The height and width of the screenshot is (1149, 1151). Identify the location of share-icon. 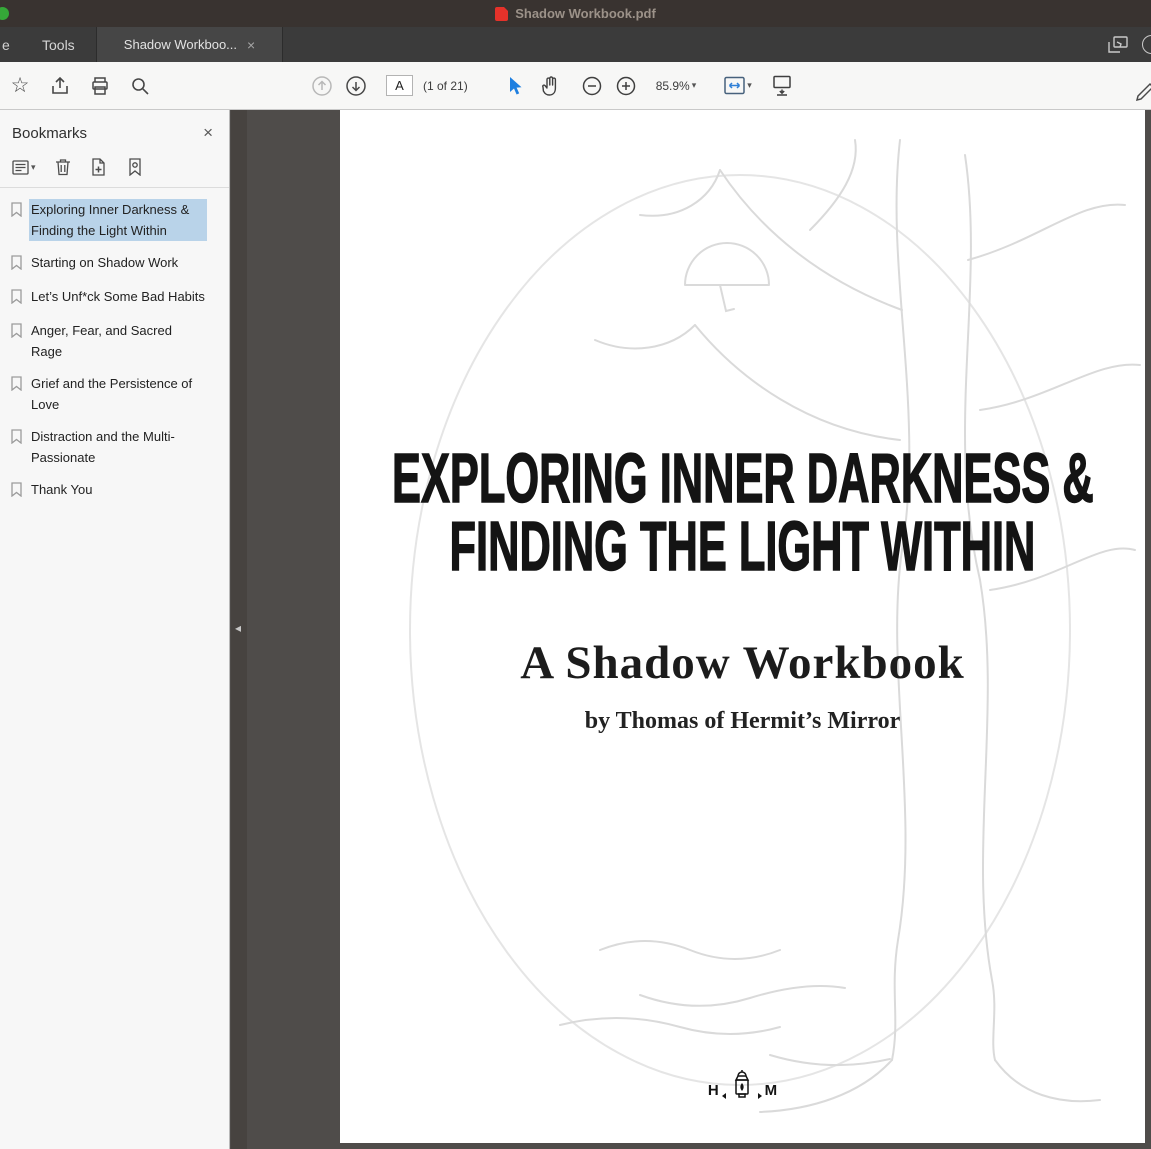
(60, 86).